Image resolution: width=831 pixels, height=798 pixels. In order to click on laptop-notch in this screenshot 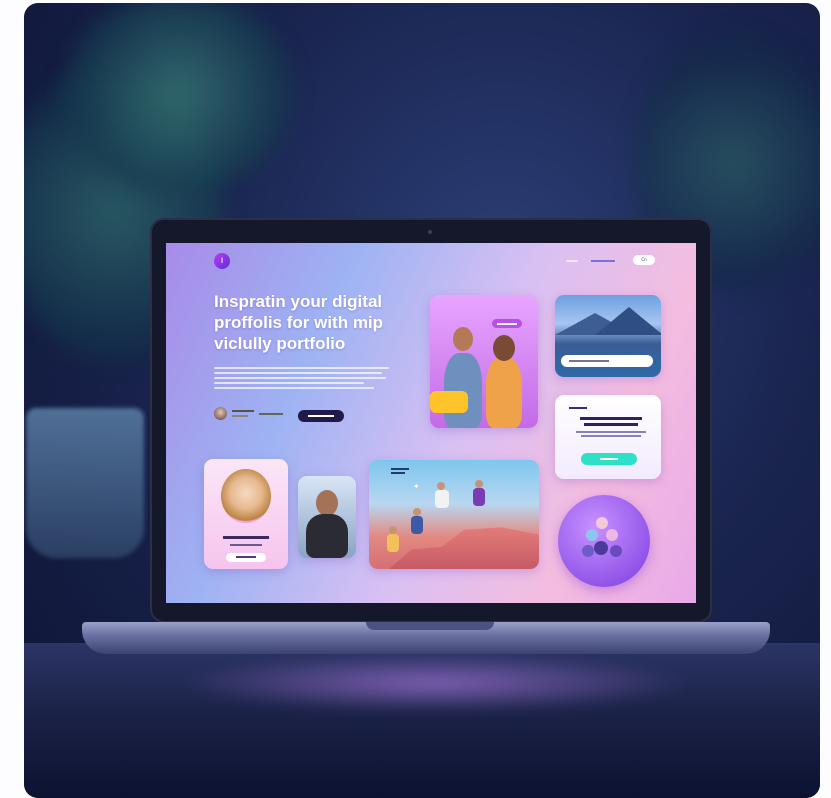, I will do `click(430, 626)`.